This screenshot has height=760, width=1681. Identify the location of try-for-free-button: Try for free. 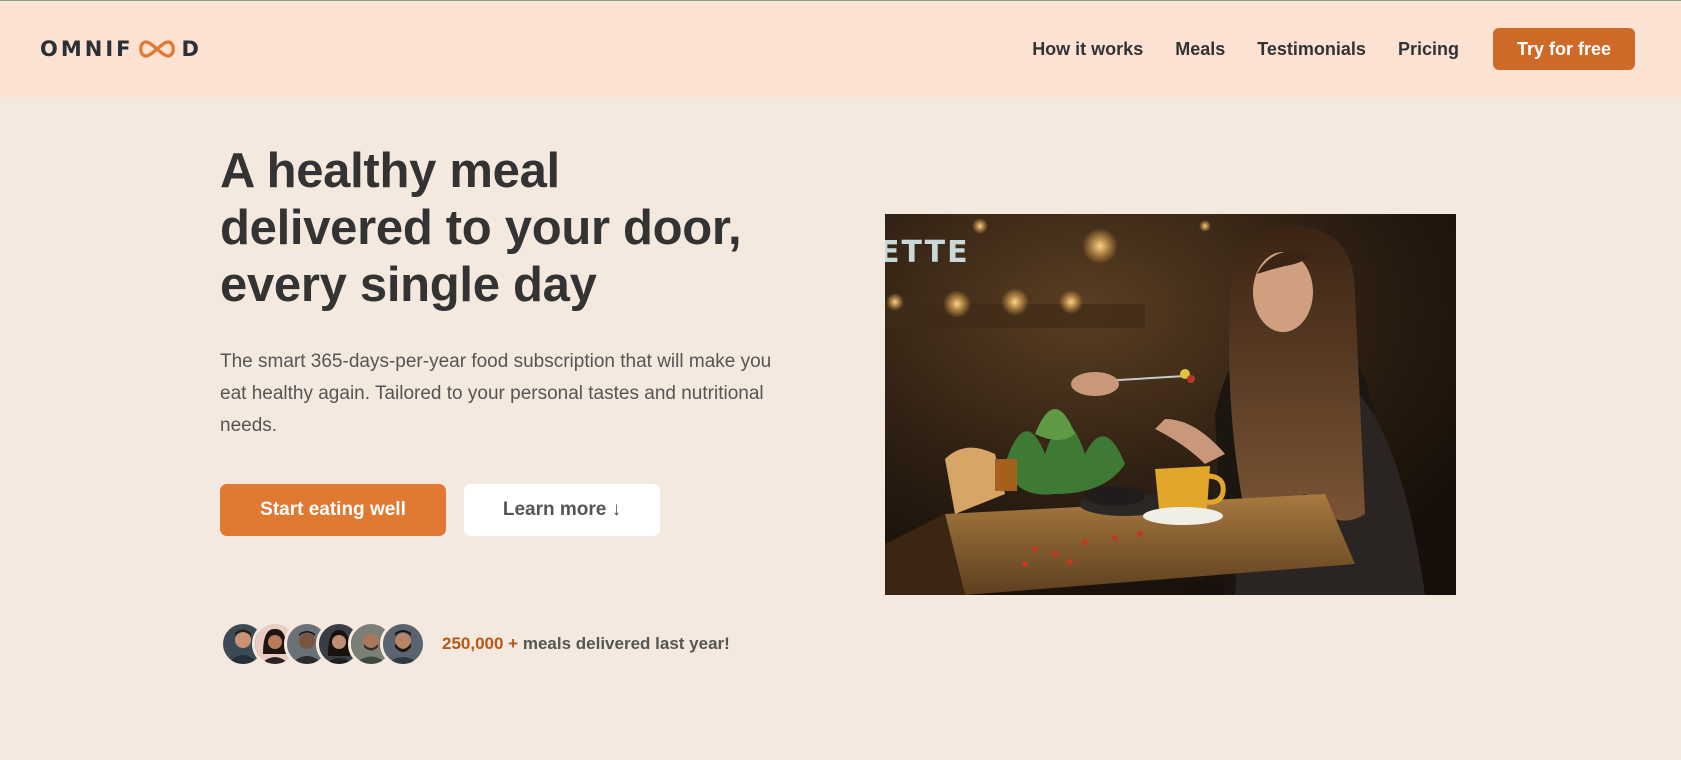
(1563, 49).